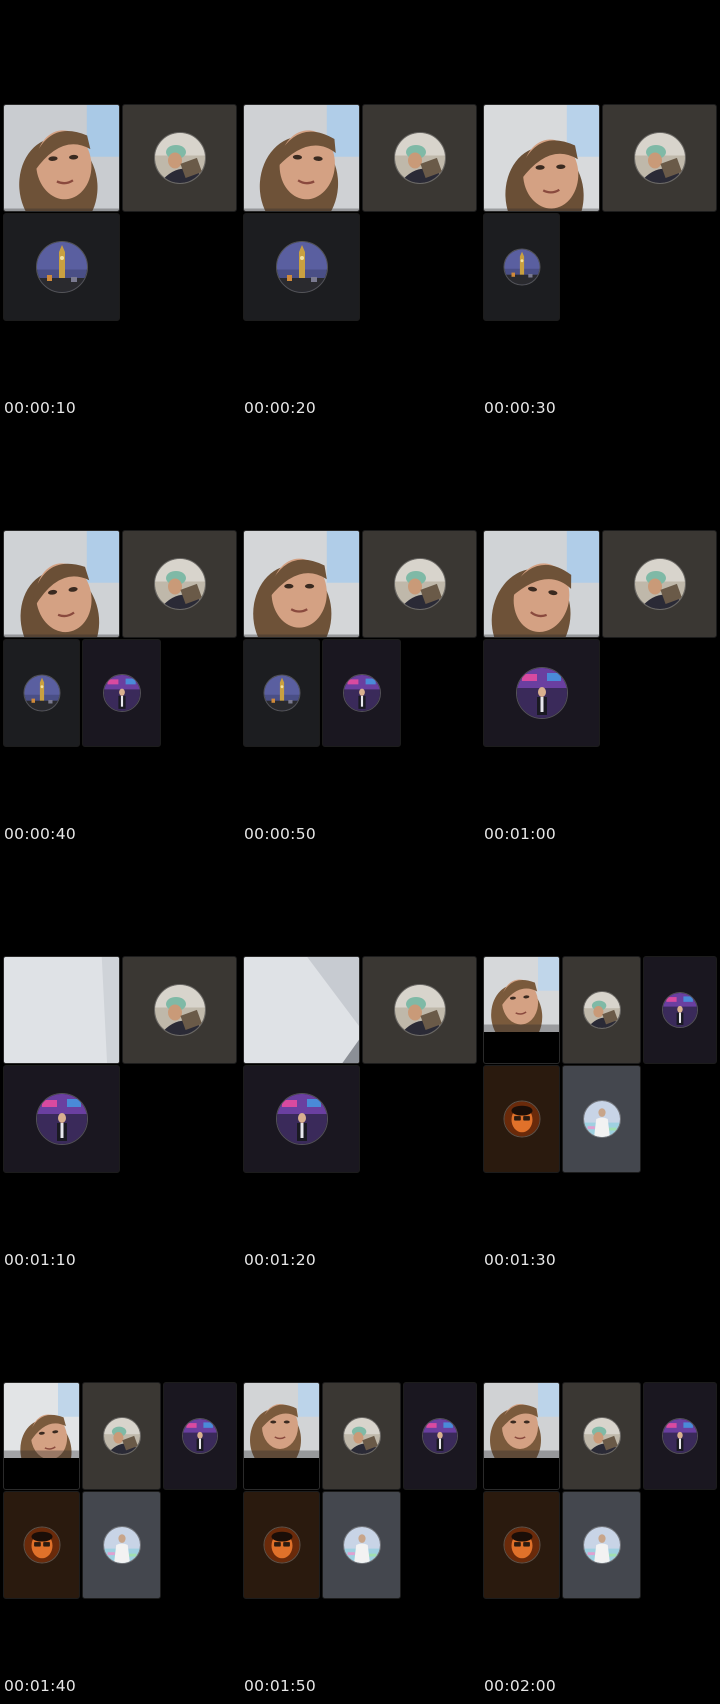 This screenshot has width=720, height=1704. I want to click on call-frame: 00:01:50, so click(360, 1491).